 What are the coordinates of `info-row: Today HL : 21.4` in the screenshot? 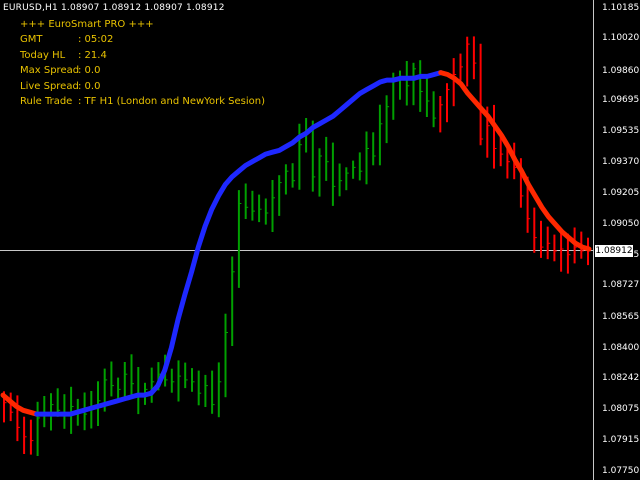 It's located at (142, 55).